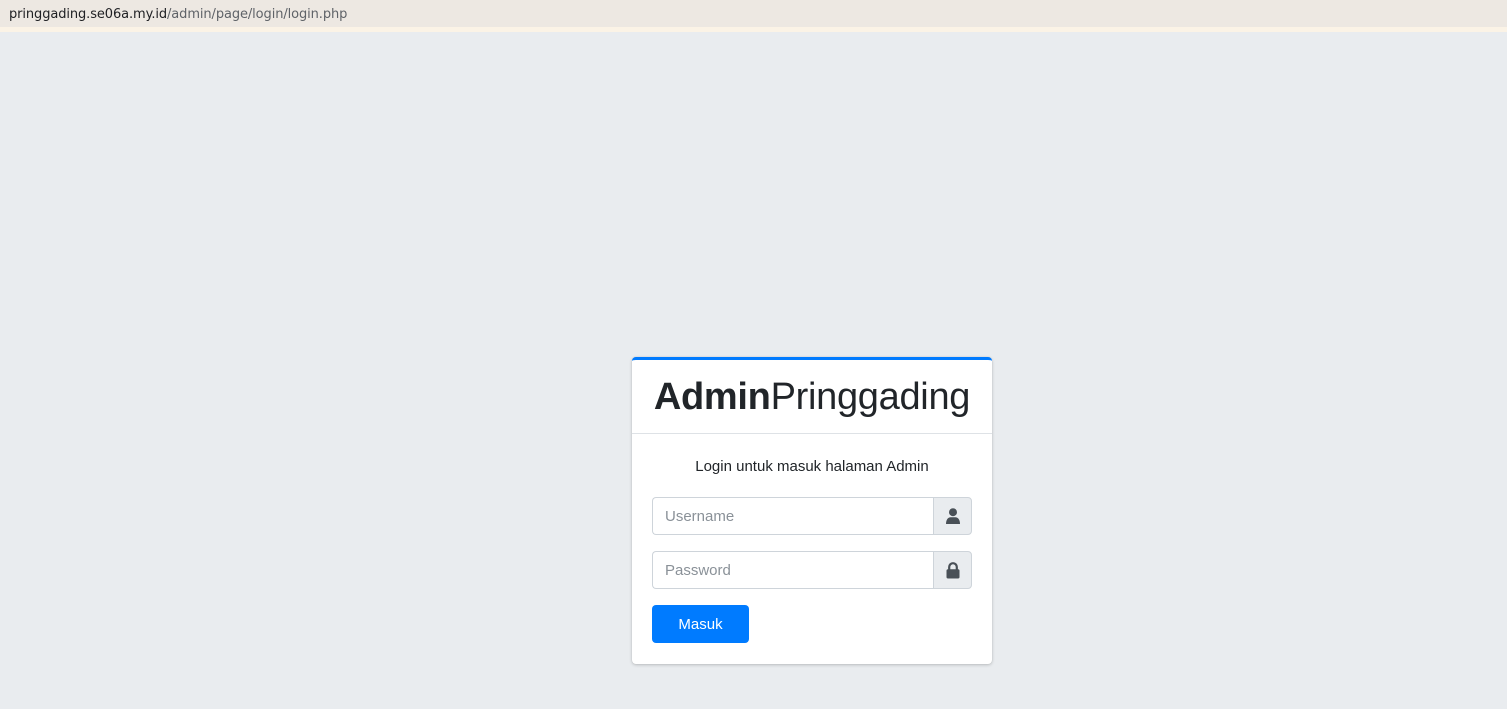 The width and height of the screenshot is (1507, 709). What do you see at coordinates (700, 624) in the screenshot?
I see `masuk-button: Masuk` at bounding box center [700, 624].